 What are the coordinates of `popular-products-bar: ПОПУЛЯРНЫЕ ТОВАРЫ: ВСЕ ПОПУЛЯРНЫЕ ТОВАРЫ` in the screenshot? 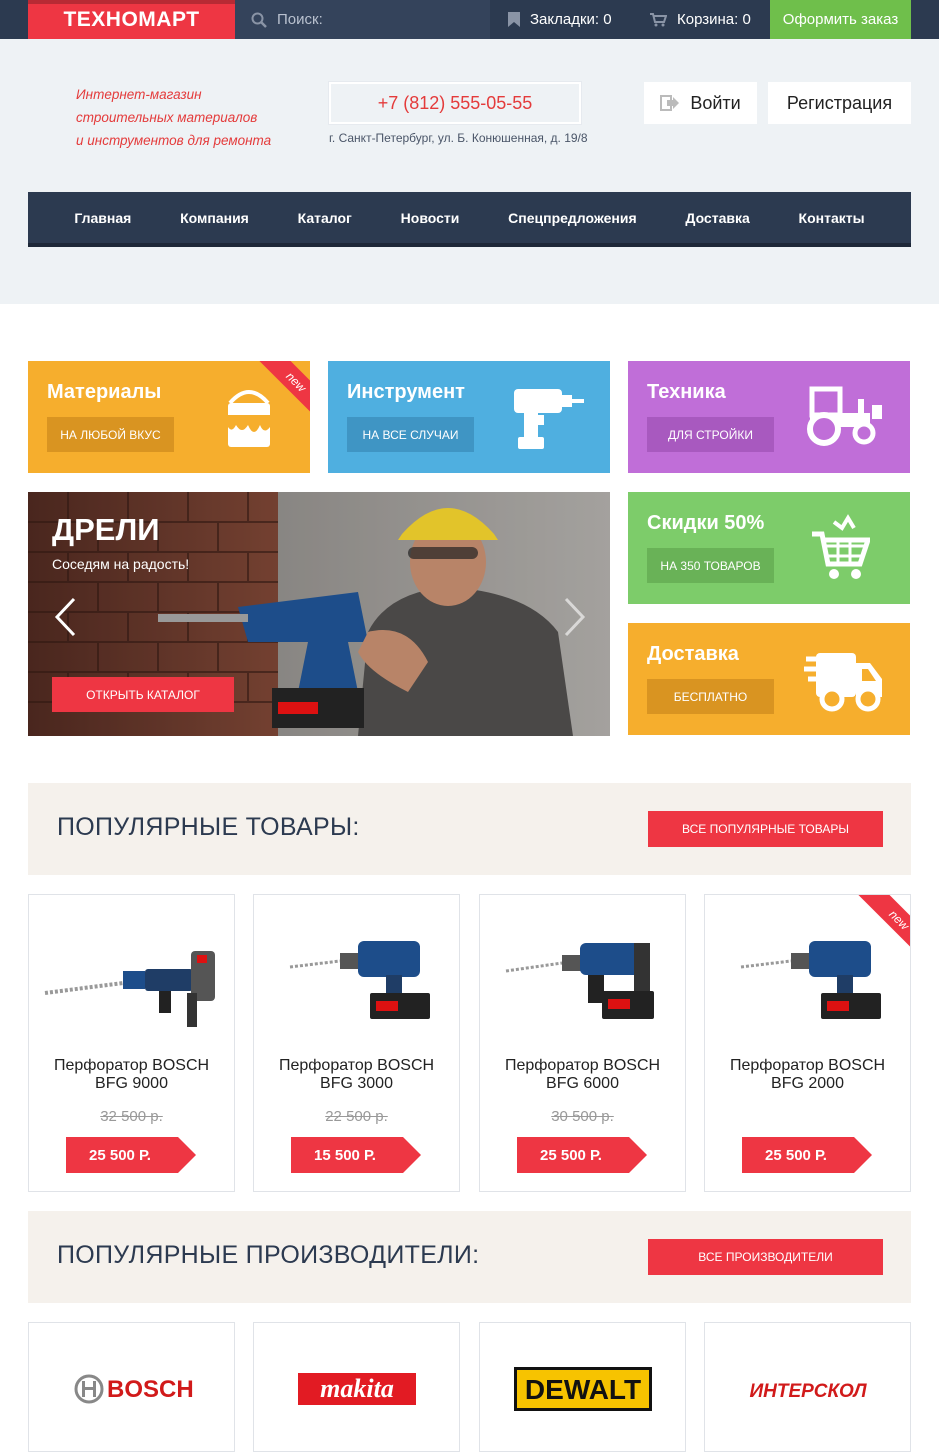 It's located at (469, 829).